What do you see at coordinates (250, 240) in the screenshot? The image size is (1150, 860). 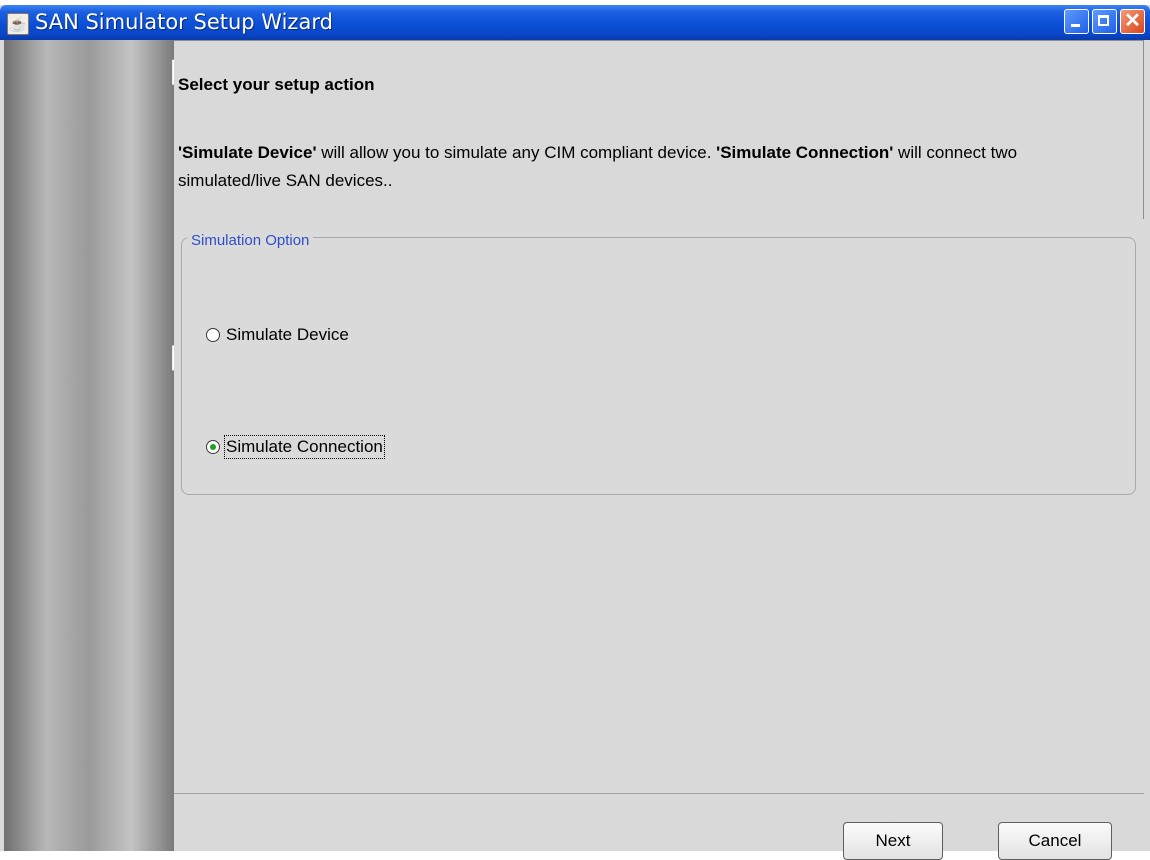 I see `group-legend: Simulation Option` at bounding box center [250, 240].